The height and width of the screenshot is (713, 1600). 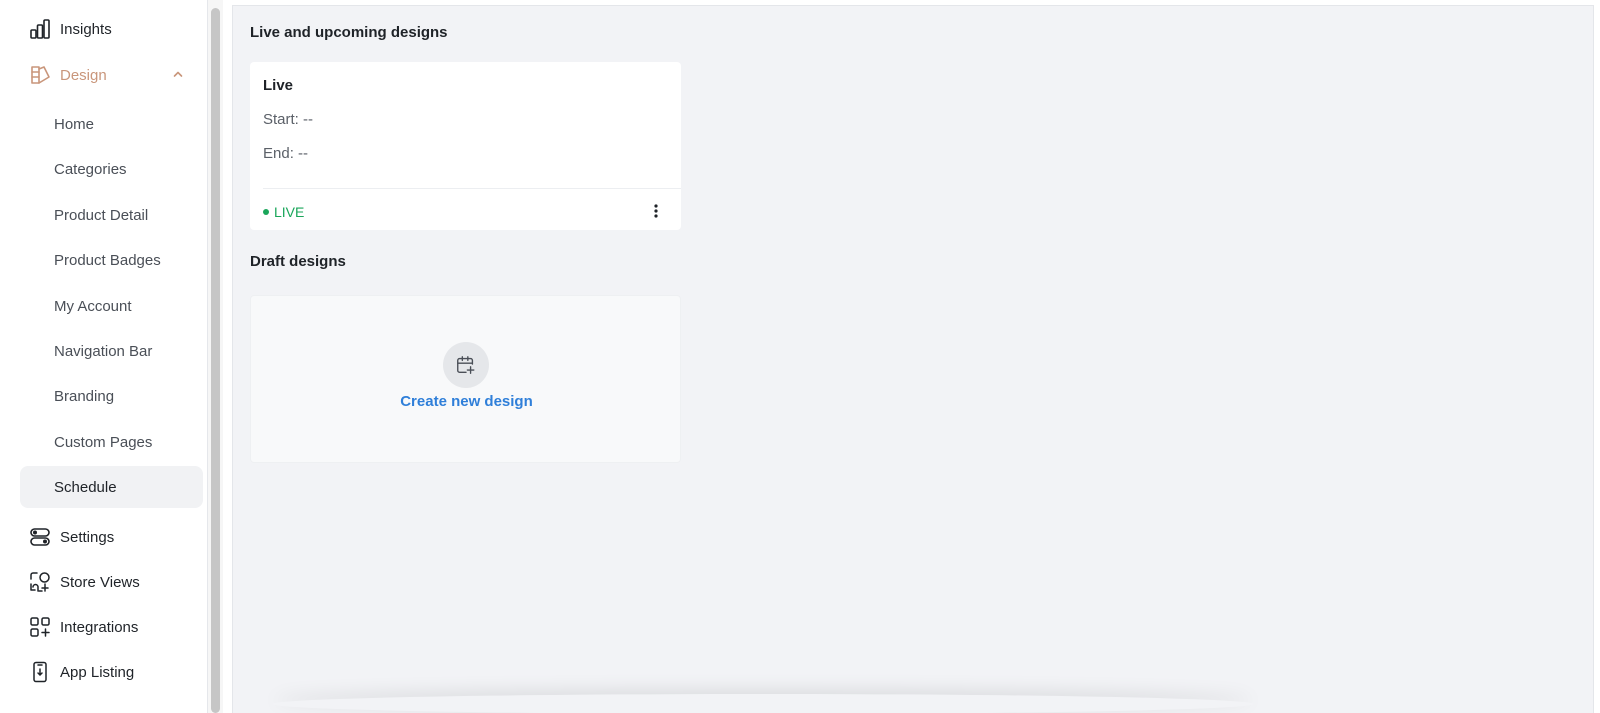 What do you see at coordinates (97, 672) in the screenshot?
I see `sidebar-item-label: App Listing` at bounding box center [97, 672].